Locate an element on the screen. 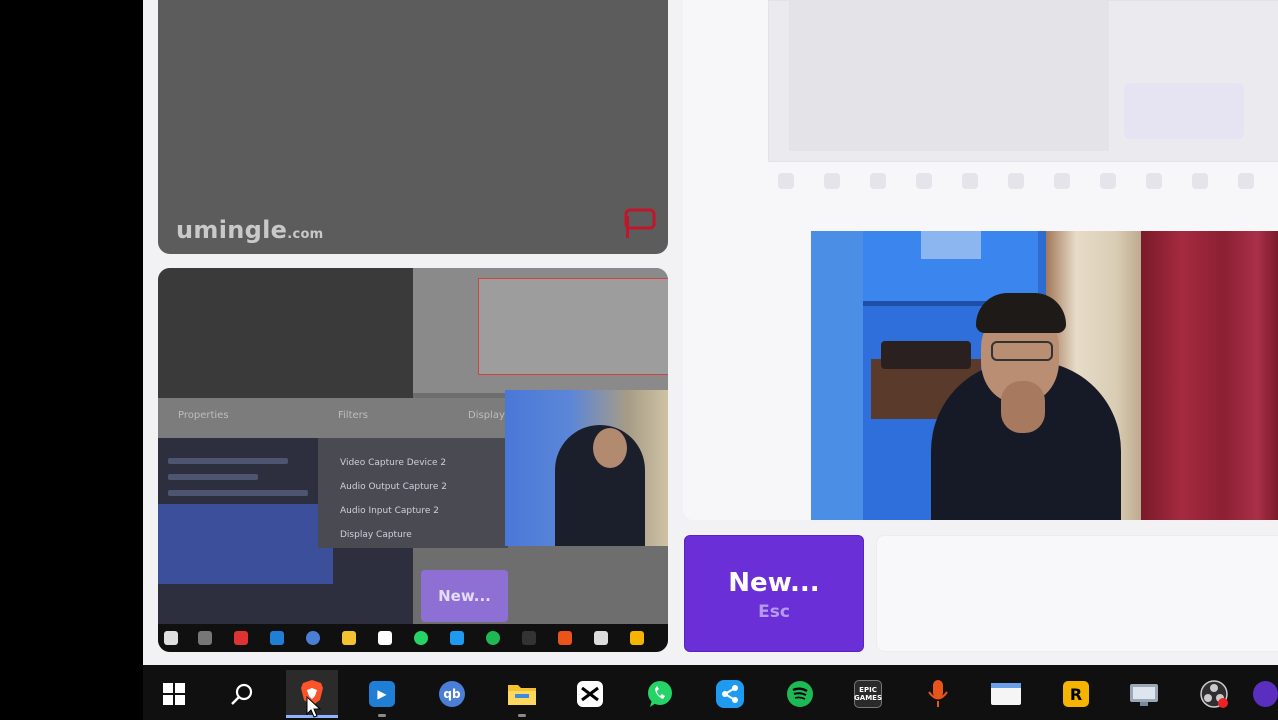 Image resolution: width=1278 pixels, height=720 pixels. nested-obs-blue-panel is located at coordinates (245, 544).